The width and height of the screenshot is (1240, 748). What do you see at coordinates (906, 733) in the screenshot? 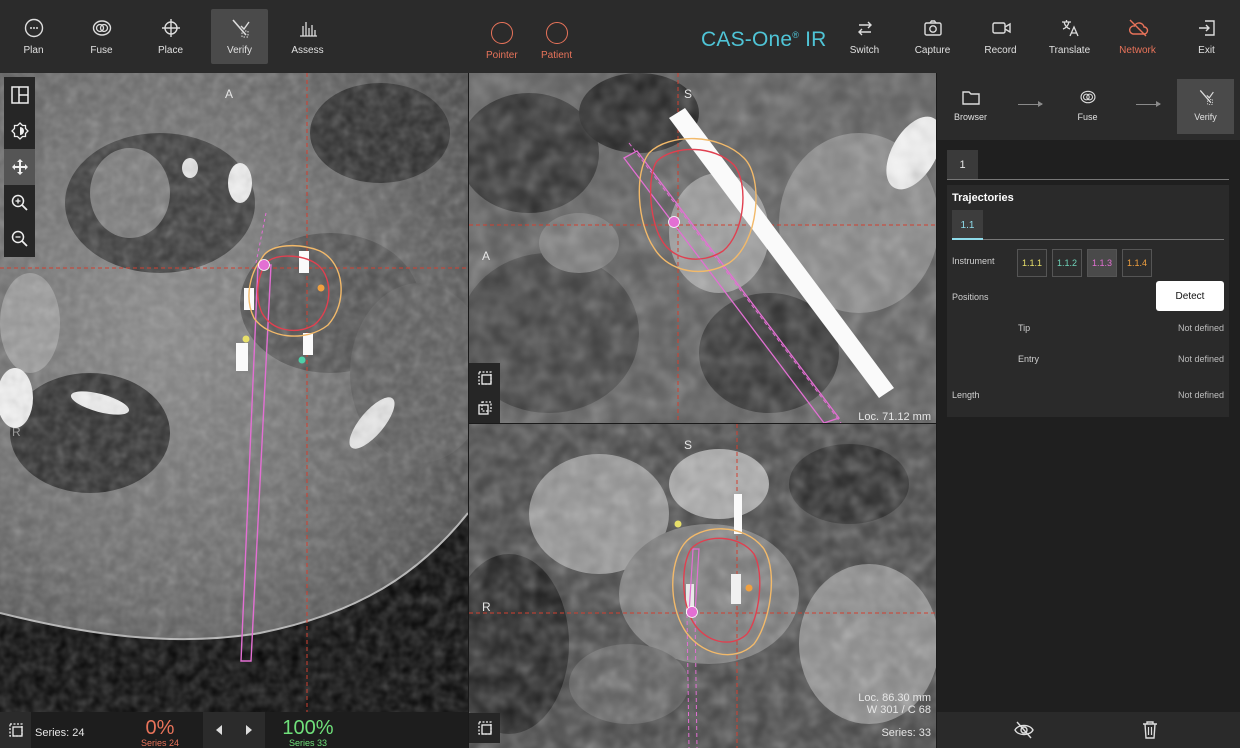
I see `series-label: Series: 33` at bounding box center [906, 733].